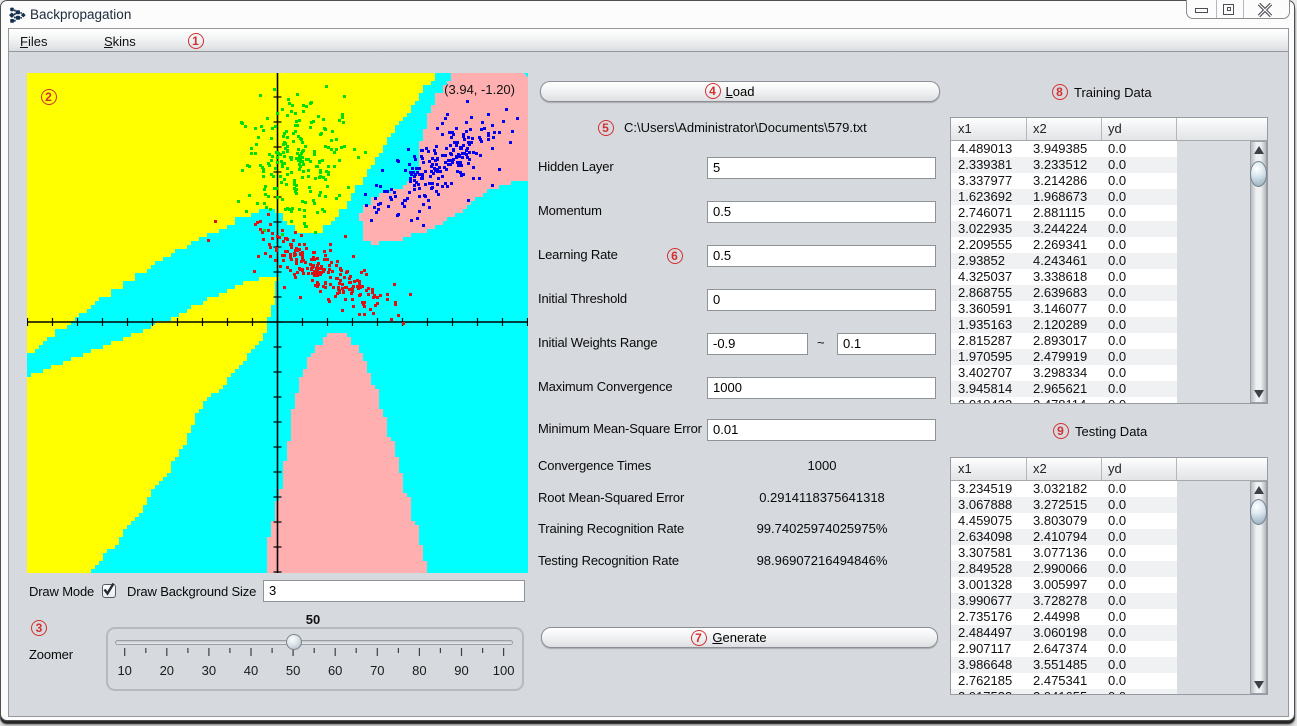 The height and width of the screenshot is (726, 1297). What do you see at coordinates (167, 670) in the screenshot?
I see `svg-text: 20` at bounding box center [167, 670].